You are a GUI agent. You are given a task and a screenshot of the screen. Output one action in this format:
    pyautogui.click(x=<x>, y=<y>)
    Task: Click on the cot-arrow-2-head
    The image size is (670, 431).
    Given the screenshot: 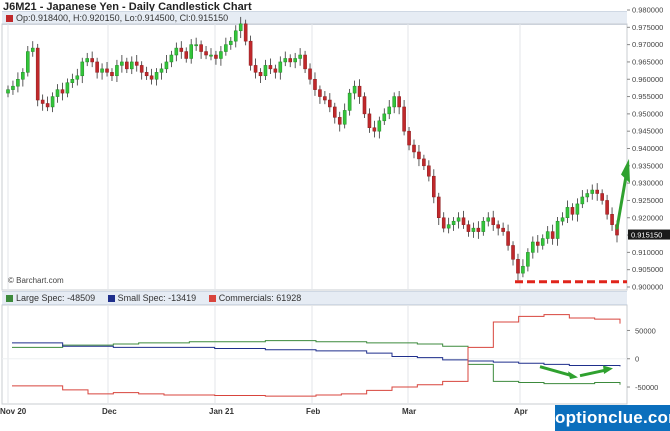 What is the action you would take?
    pyautogui.click(x=608, y=370)
    